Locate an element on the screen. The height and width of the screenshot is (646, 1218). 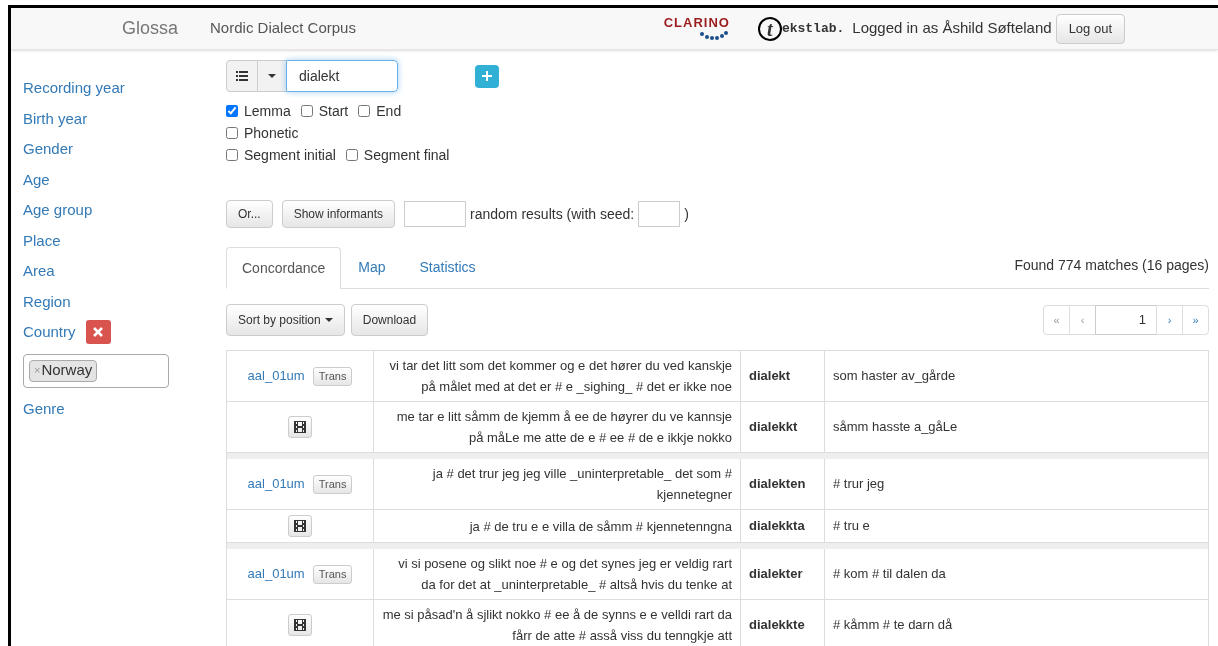
right-context-text: # kom # til dalen da is located at coordinates (889, 574).